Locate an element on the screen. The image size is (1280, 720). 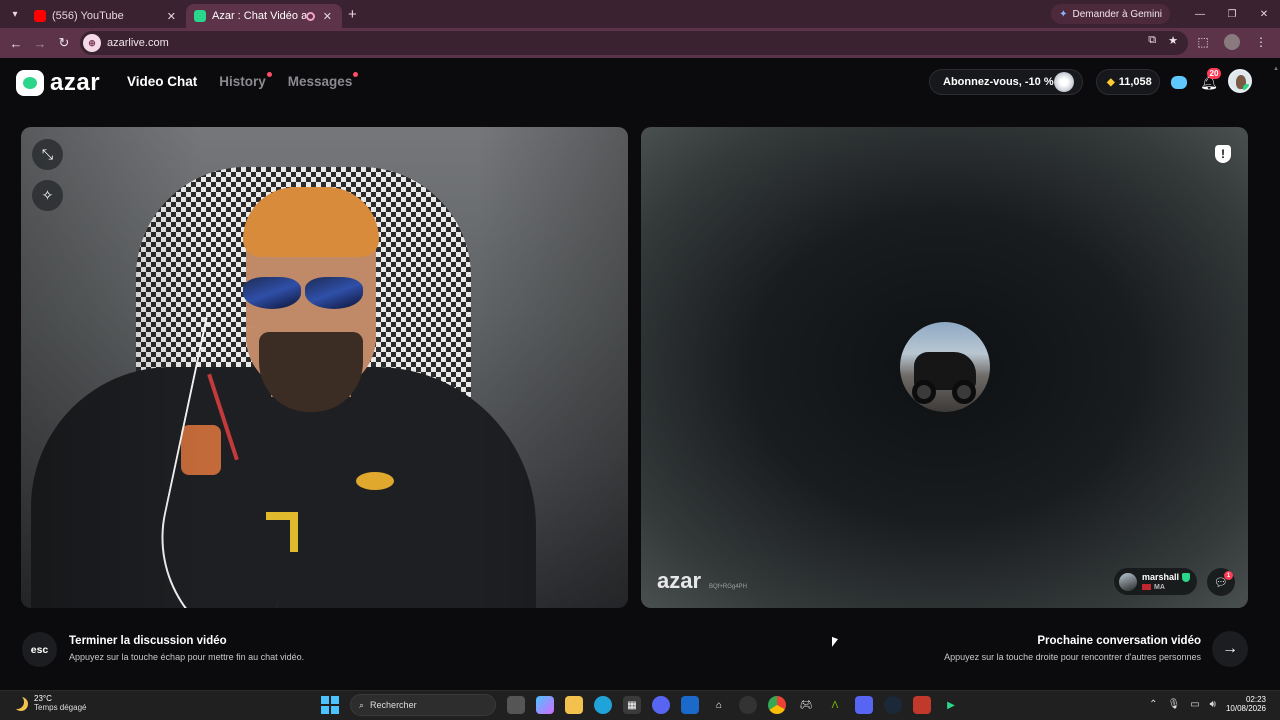
url-field: ⊕ azarlive.com ⧉ ★ is located at coordinates (634, 43).